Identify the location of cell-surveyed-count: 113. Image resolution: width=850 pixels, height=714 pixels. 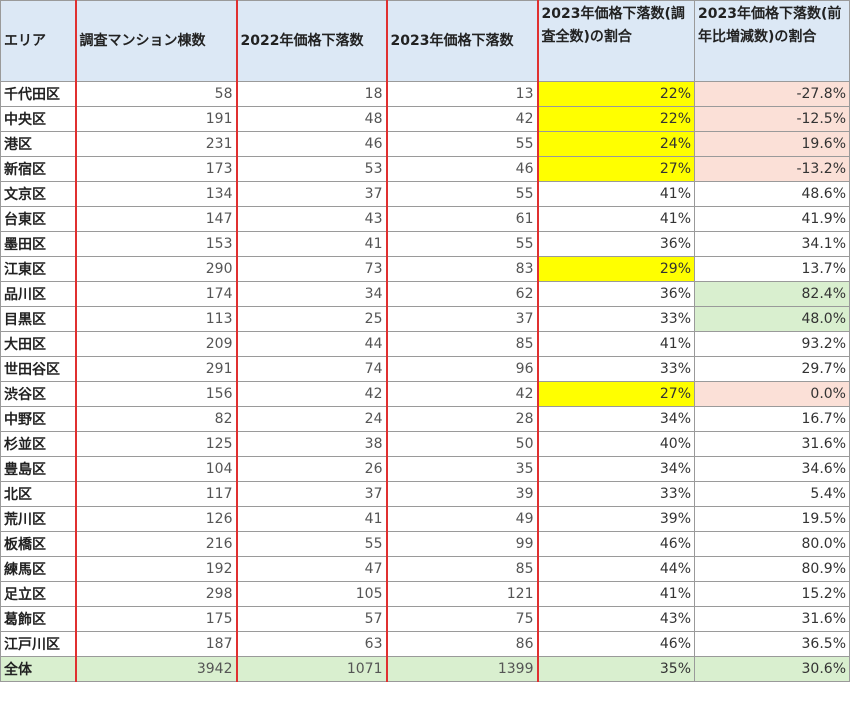
(155, 319).